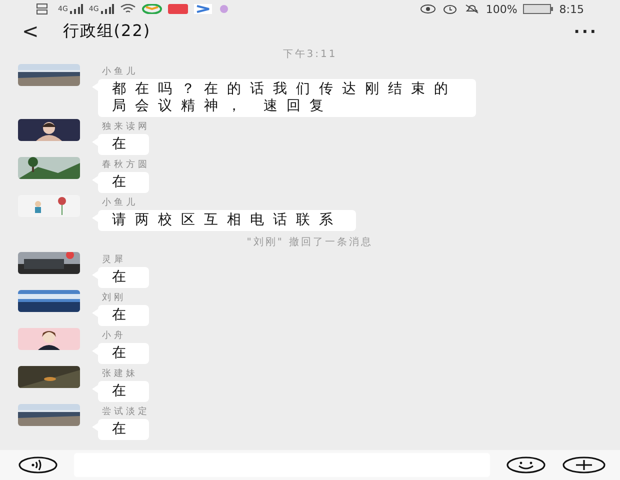 The height and width of the screenshot is (480, 620). I want to click on voice-icon, so click(38, 465).